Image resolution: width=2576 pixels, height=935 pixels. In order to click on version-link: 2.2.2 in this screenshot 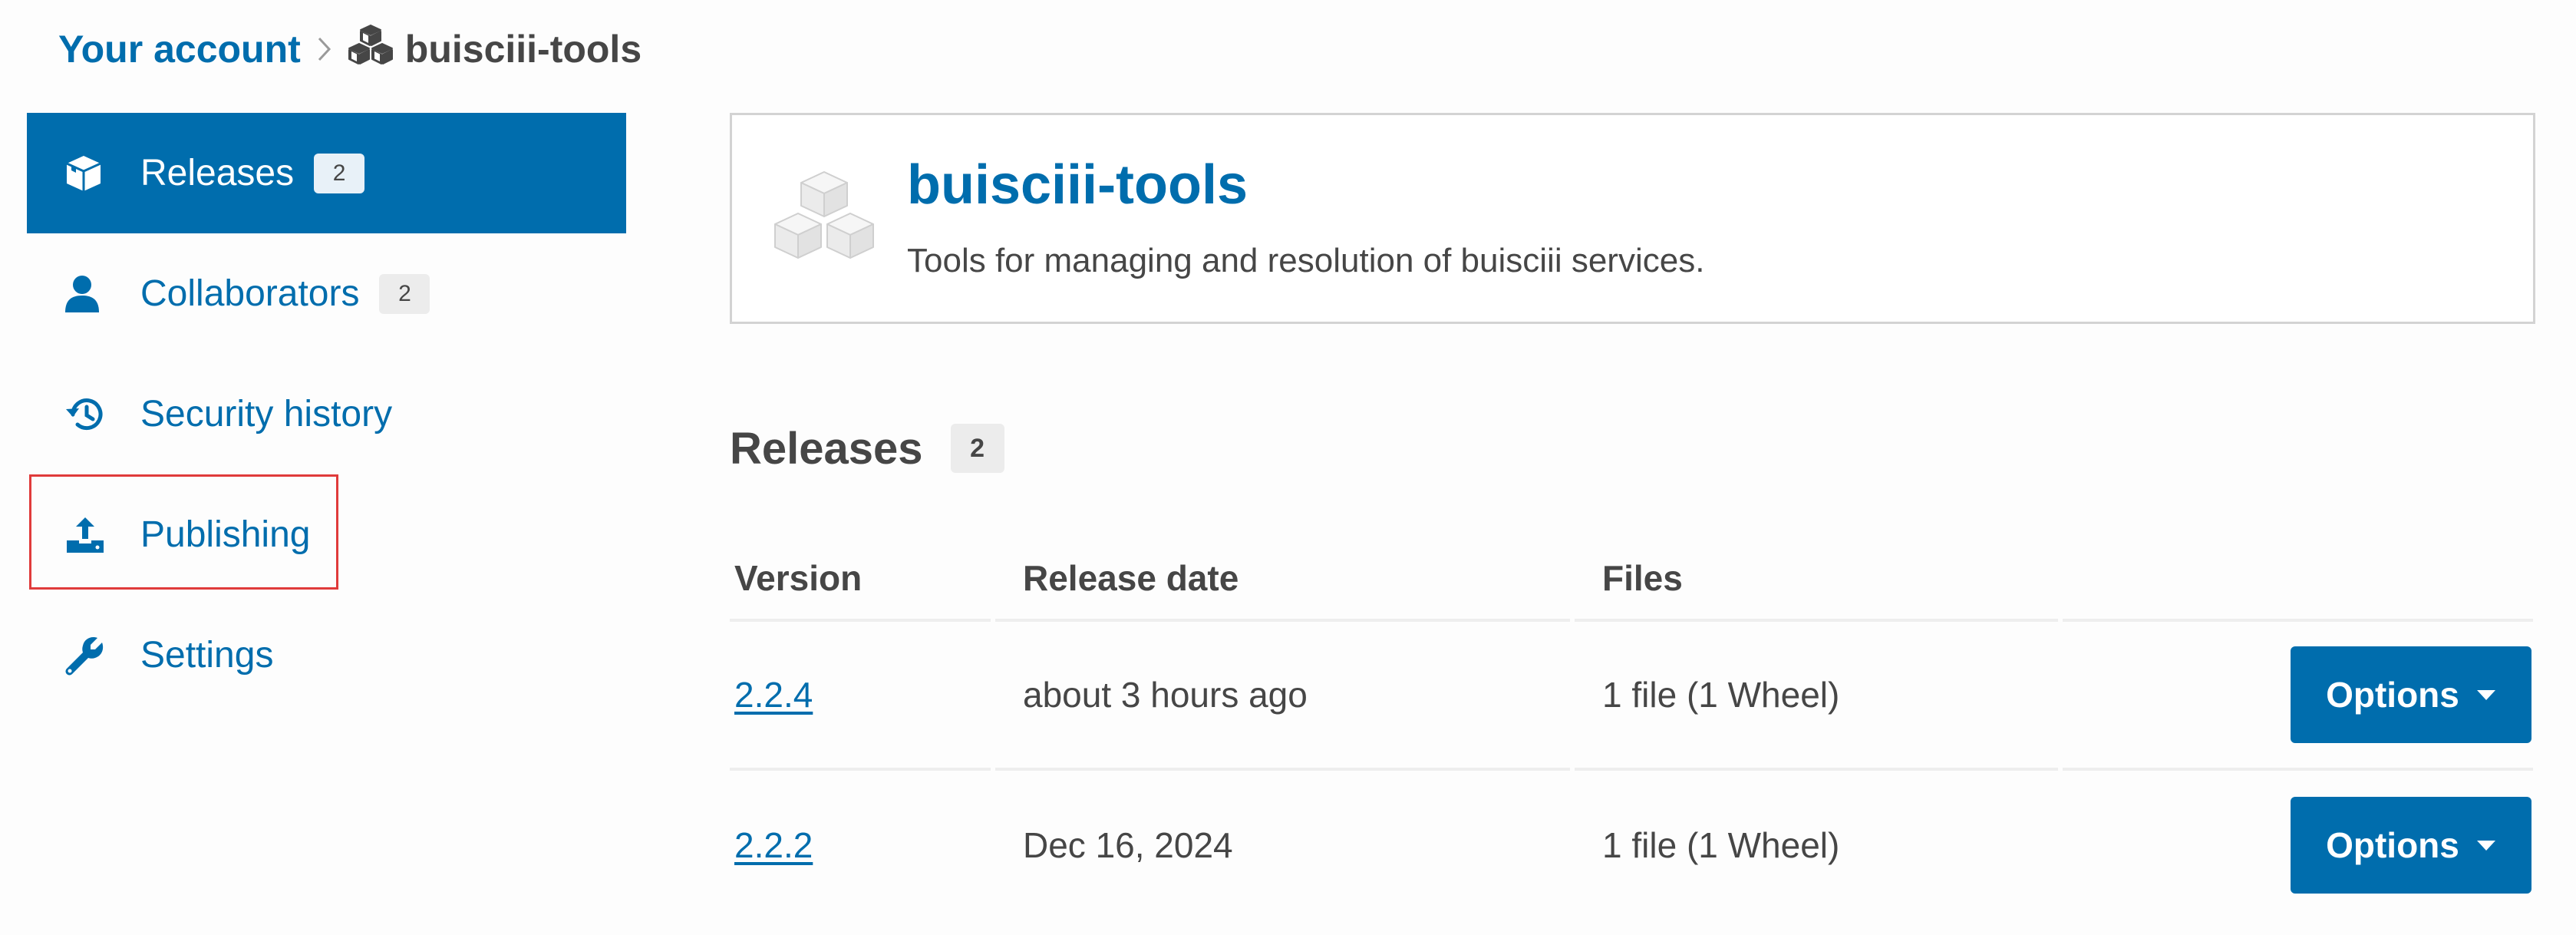, I will do `click(773, 845)`.